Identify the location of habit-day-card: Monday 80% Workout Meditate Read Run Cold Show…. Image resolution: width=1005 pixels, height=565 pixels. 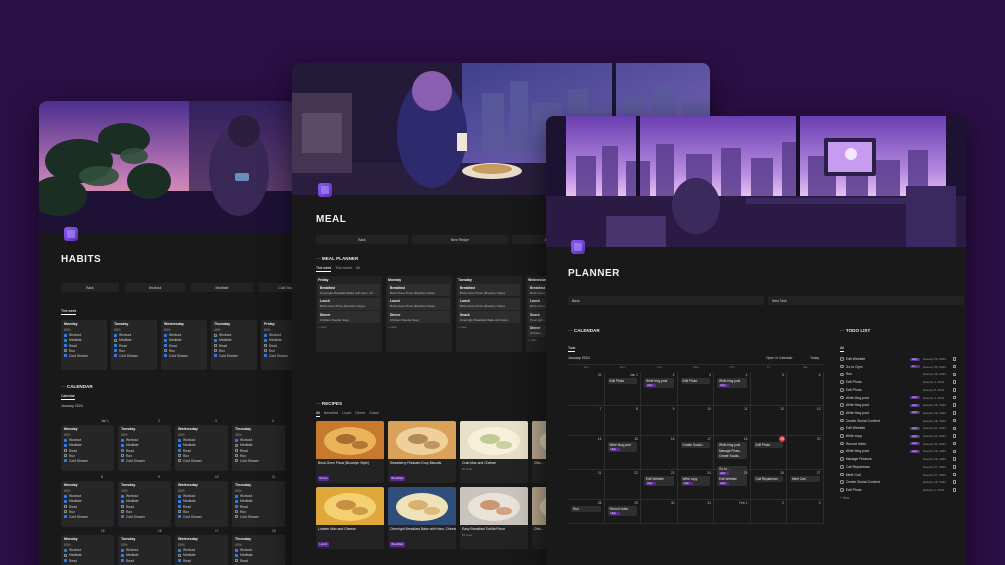
(84, 345).